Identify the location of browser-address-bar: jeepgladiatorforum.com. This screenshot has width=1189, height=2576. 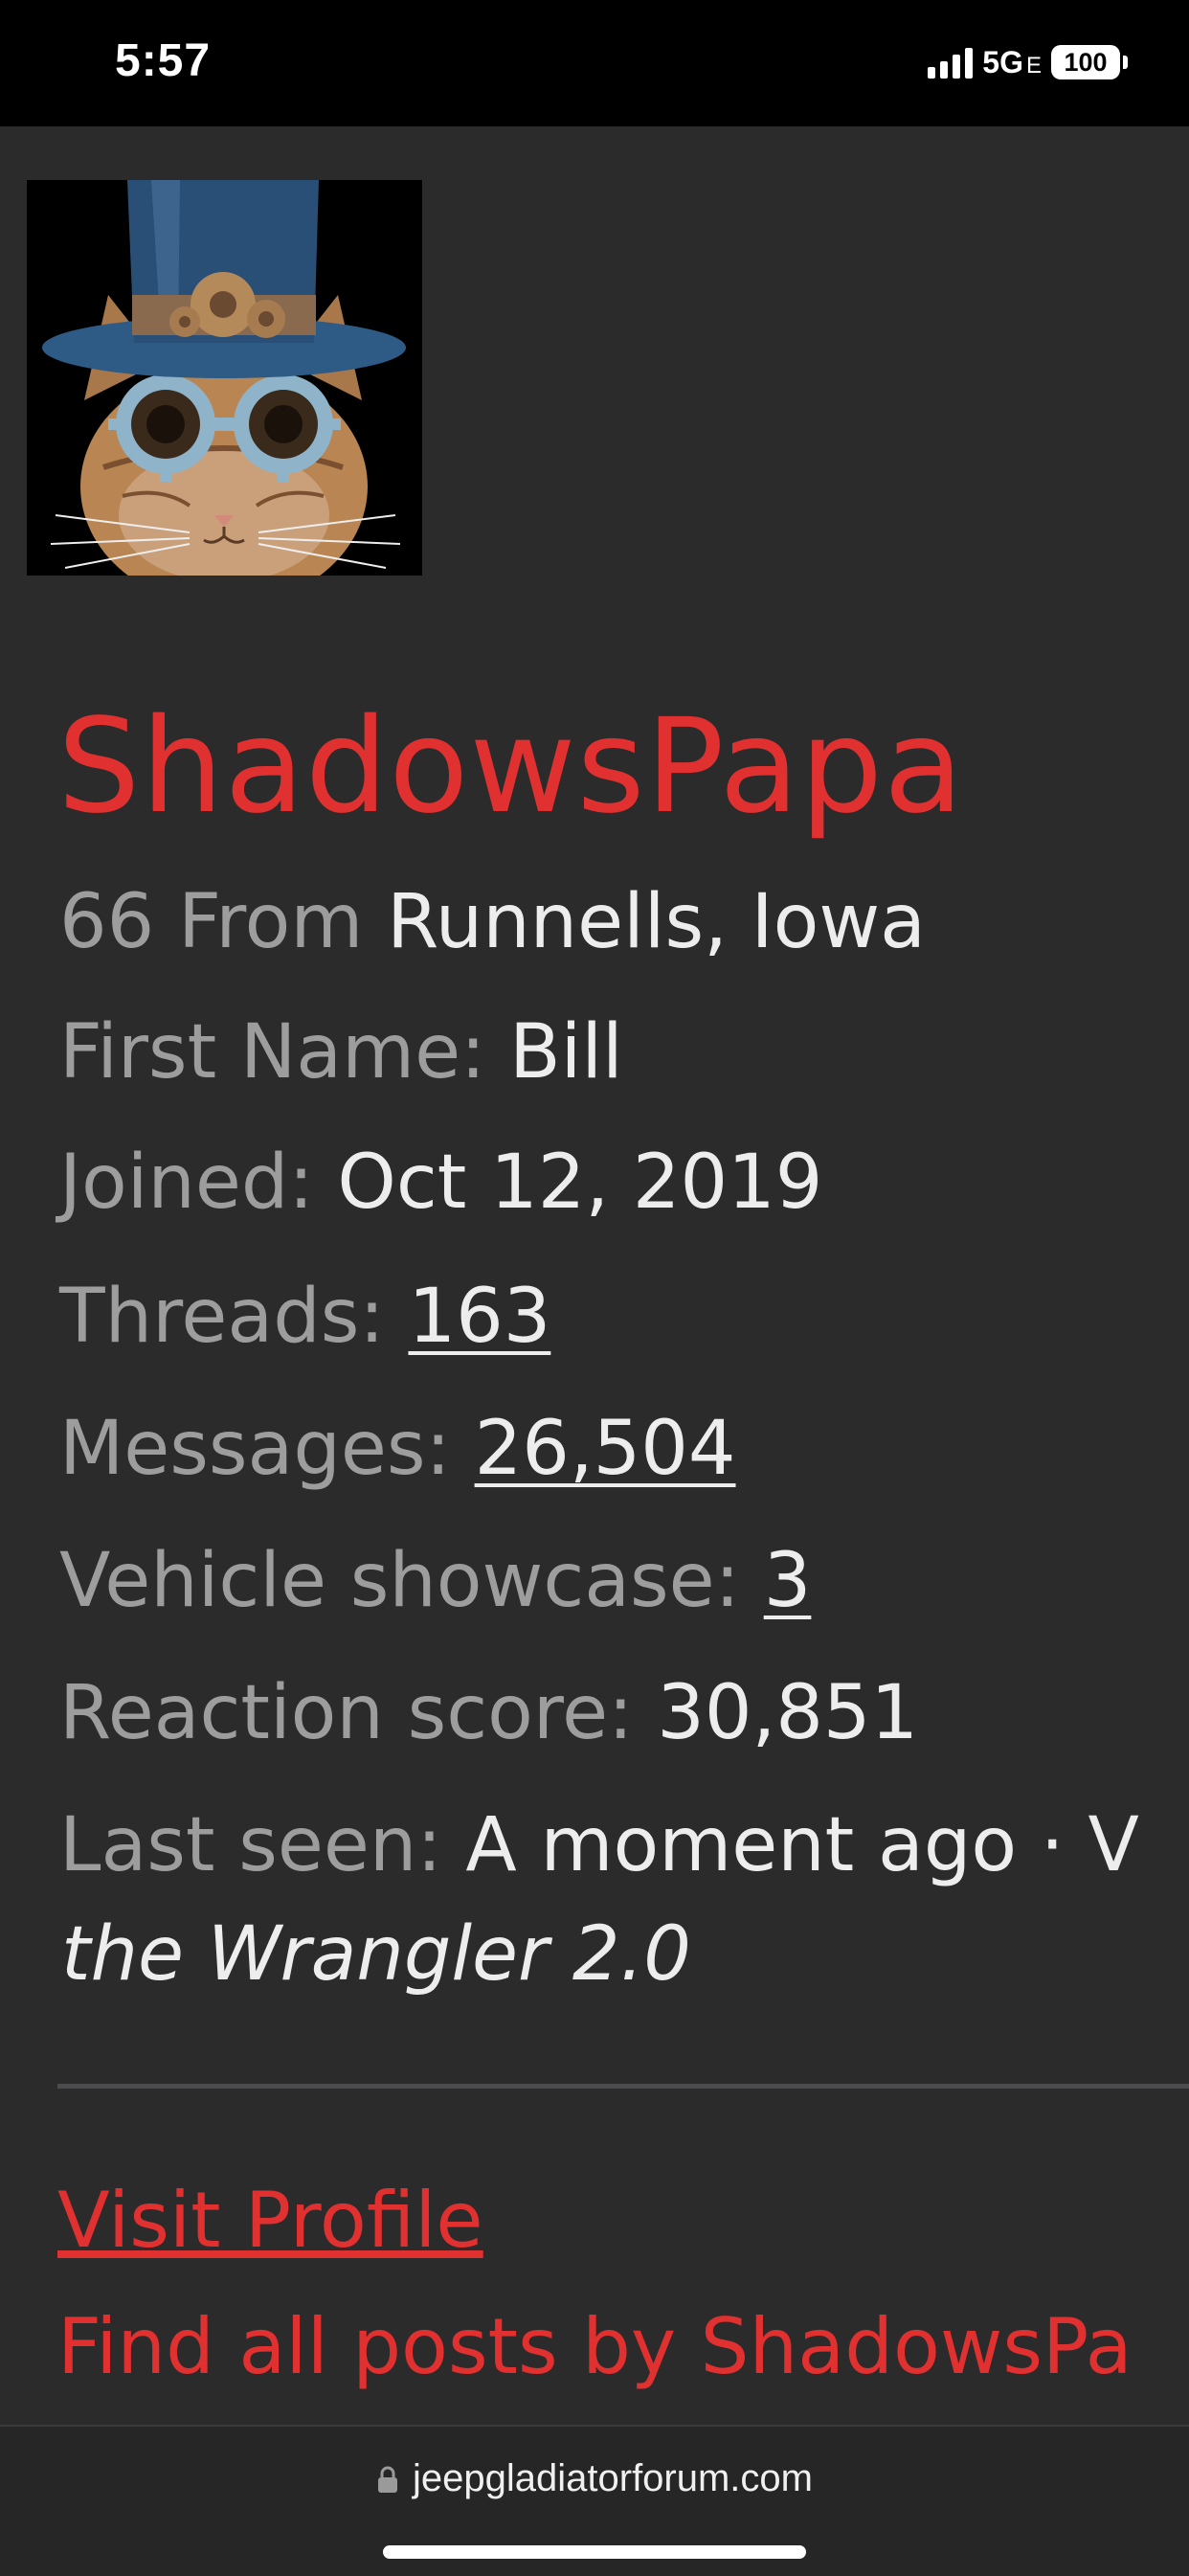
(594, 2500).